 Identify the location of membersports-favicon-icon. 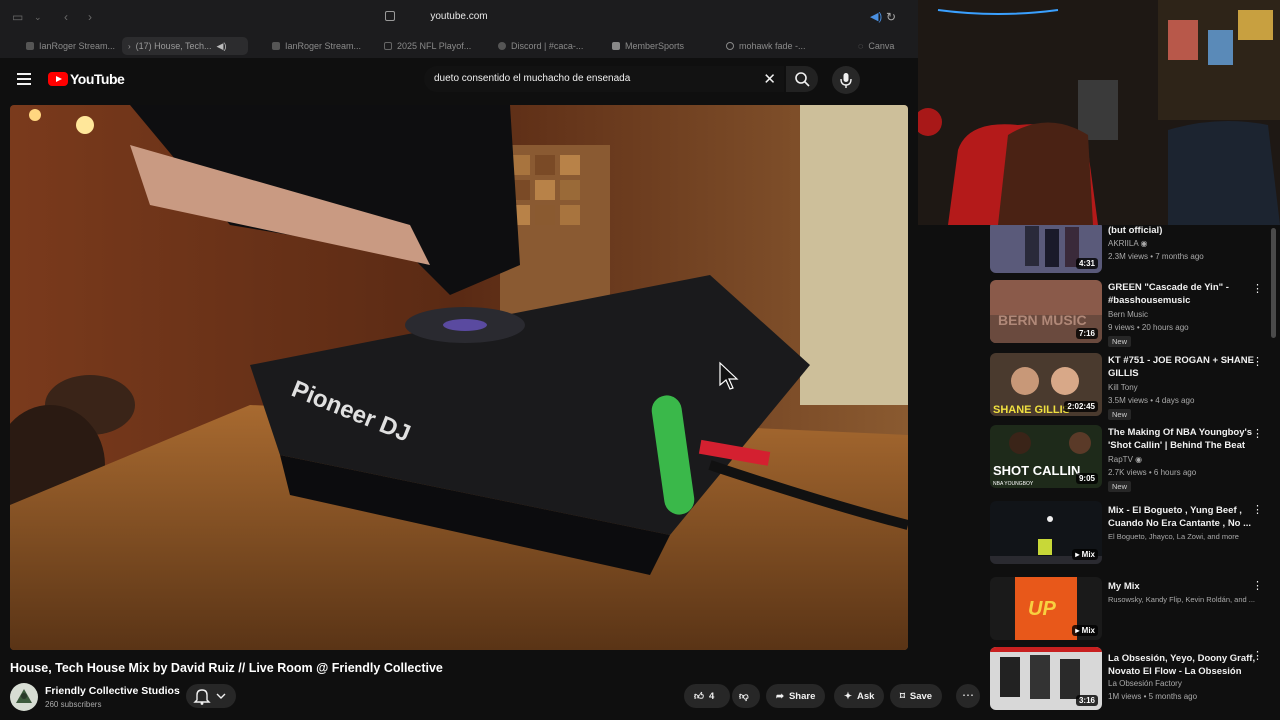
(616, 46).